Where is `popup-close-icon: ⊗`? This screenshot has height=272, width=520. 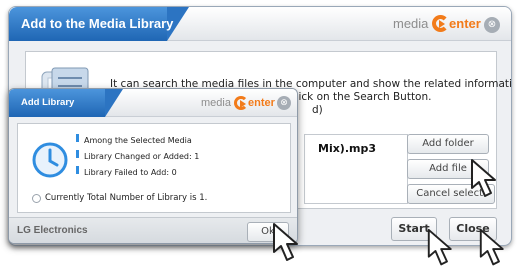
popup-close-icon: ⊗ is located at coordinates (284, 103).